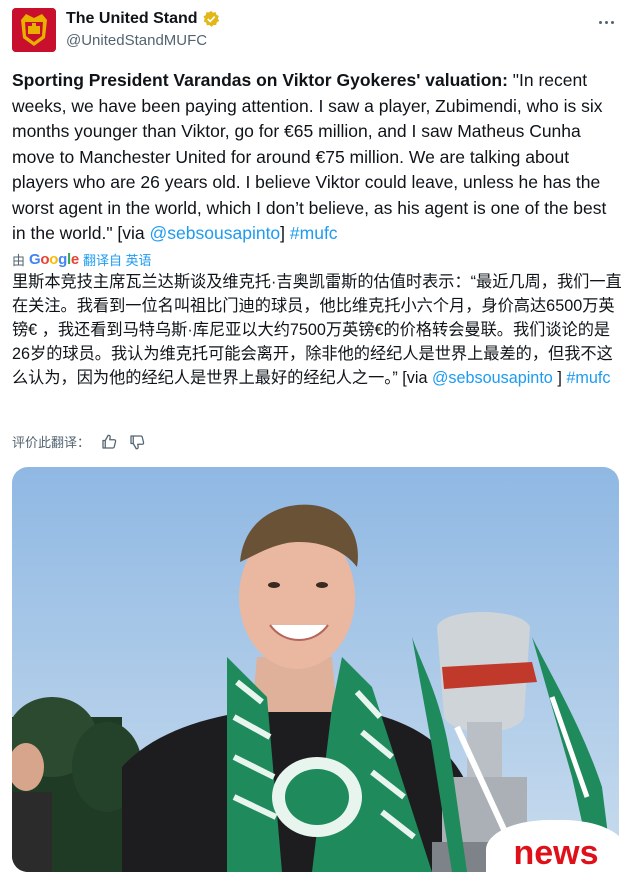  I want to click on verified-badge-icon, so click(211, 18).